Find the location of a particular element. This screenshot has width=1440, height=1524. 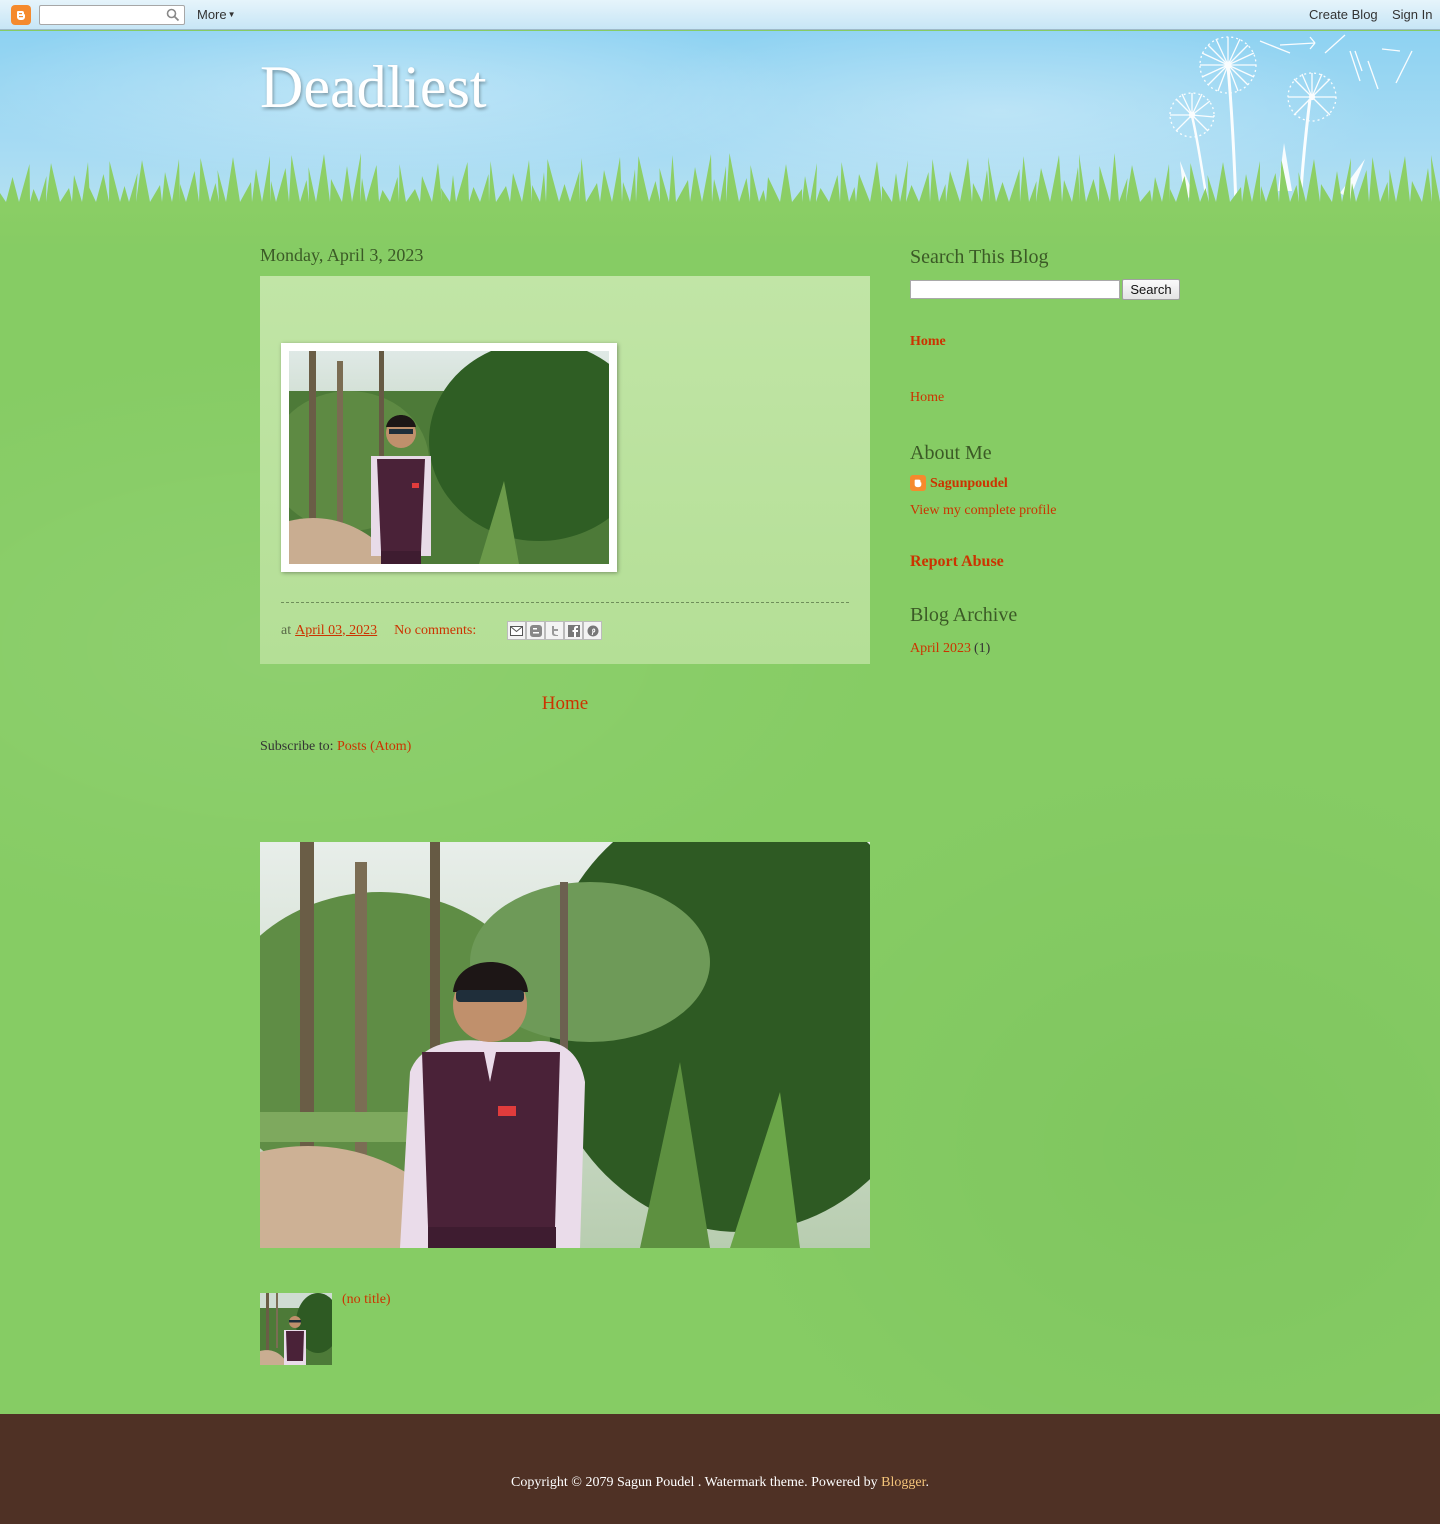

create-blog-link: Create Blog is located at coordinates (1343, 14).